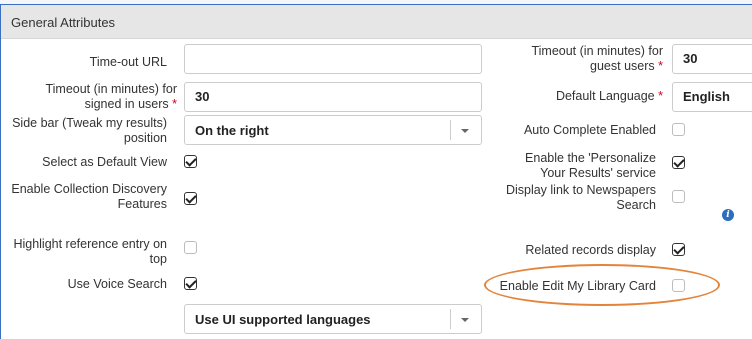 The image size is (752, 339). What do you see at coordinates (597, 58) in the screenshot?
I see `timeout-guest-label: Timeout (in minutes) for guest users *` at bounding box center [597, 58].